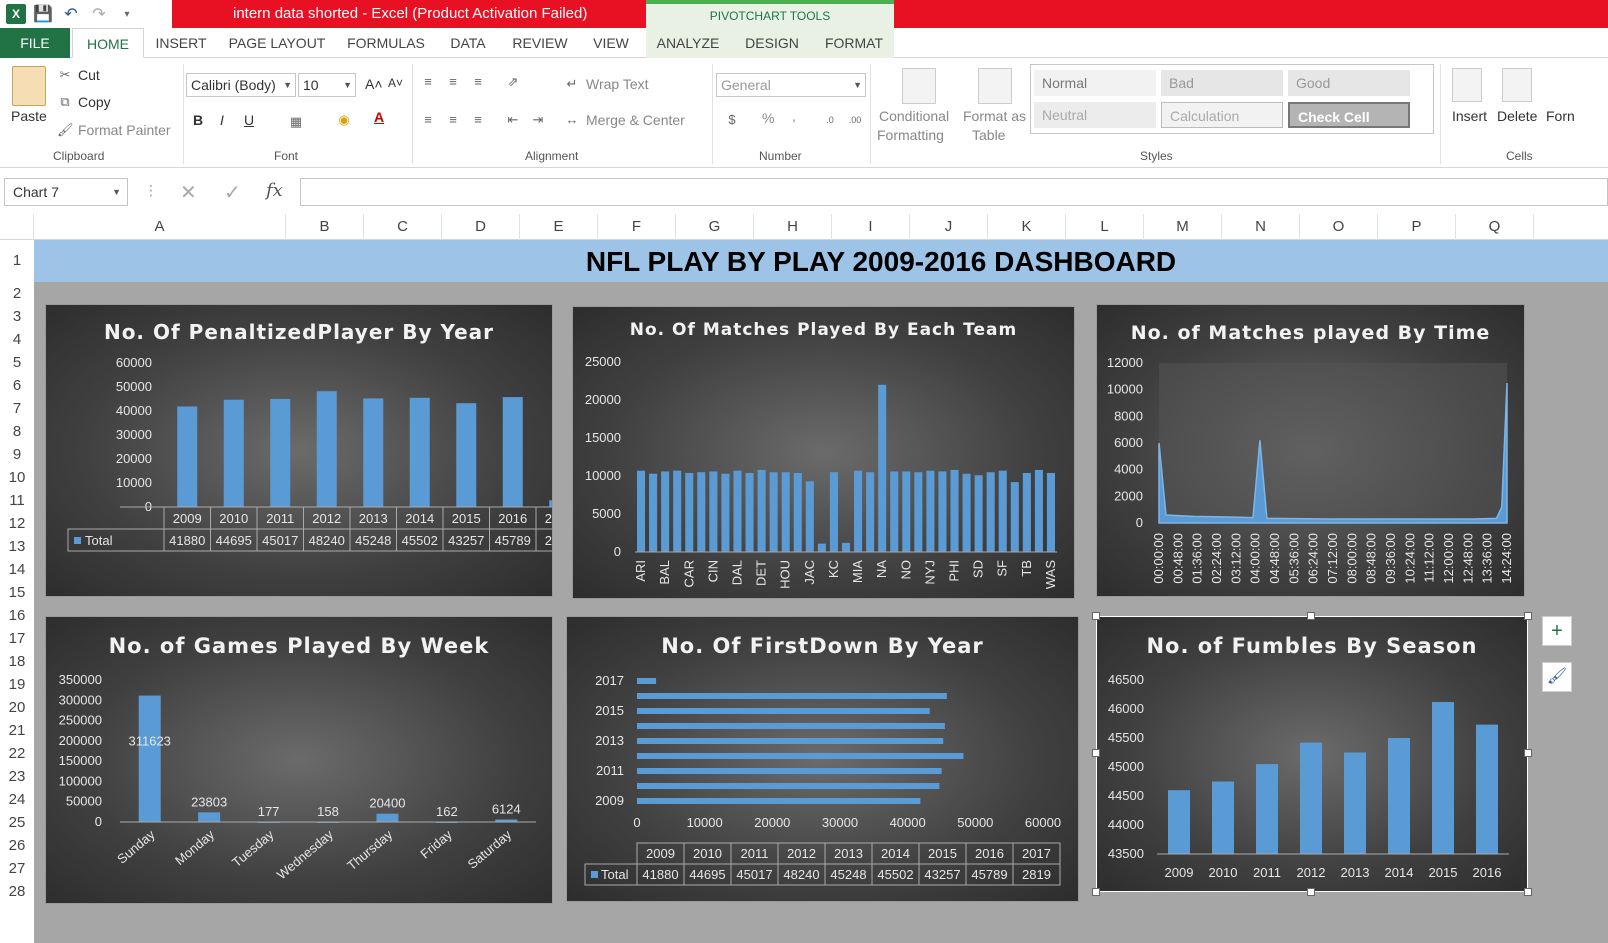  Describe the element at coordinates (428, 82) in the screenshot. I see `align-top-icon: ≡` at that location.